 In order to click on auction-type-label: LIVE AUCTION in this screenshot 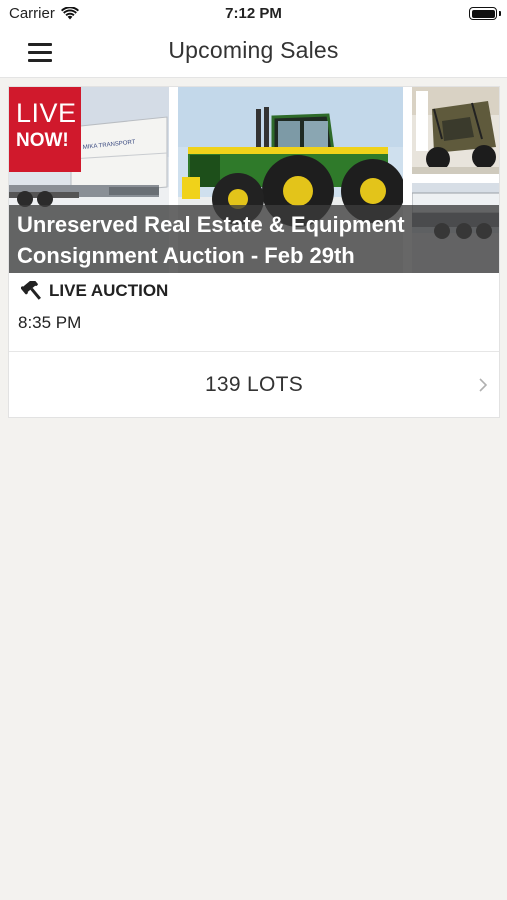, I will do `click(109, 290)`.